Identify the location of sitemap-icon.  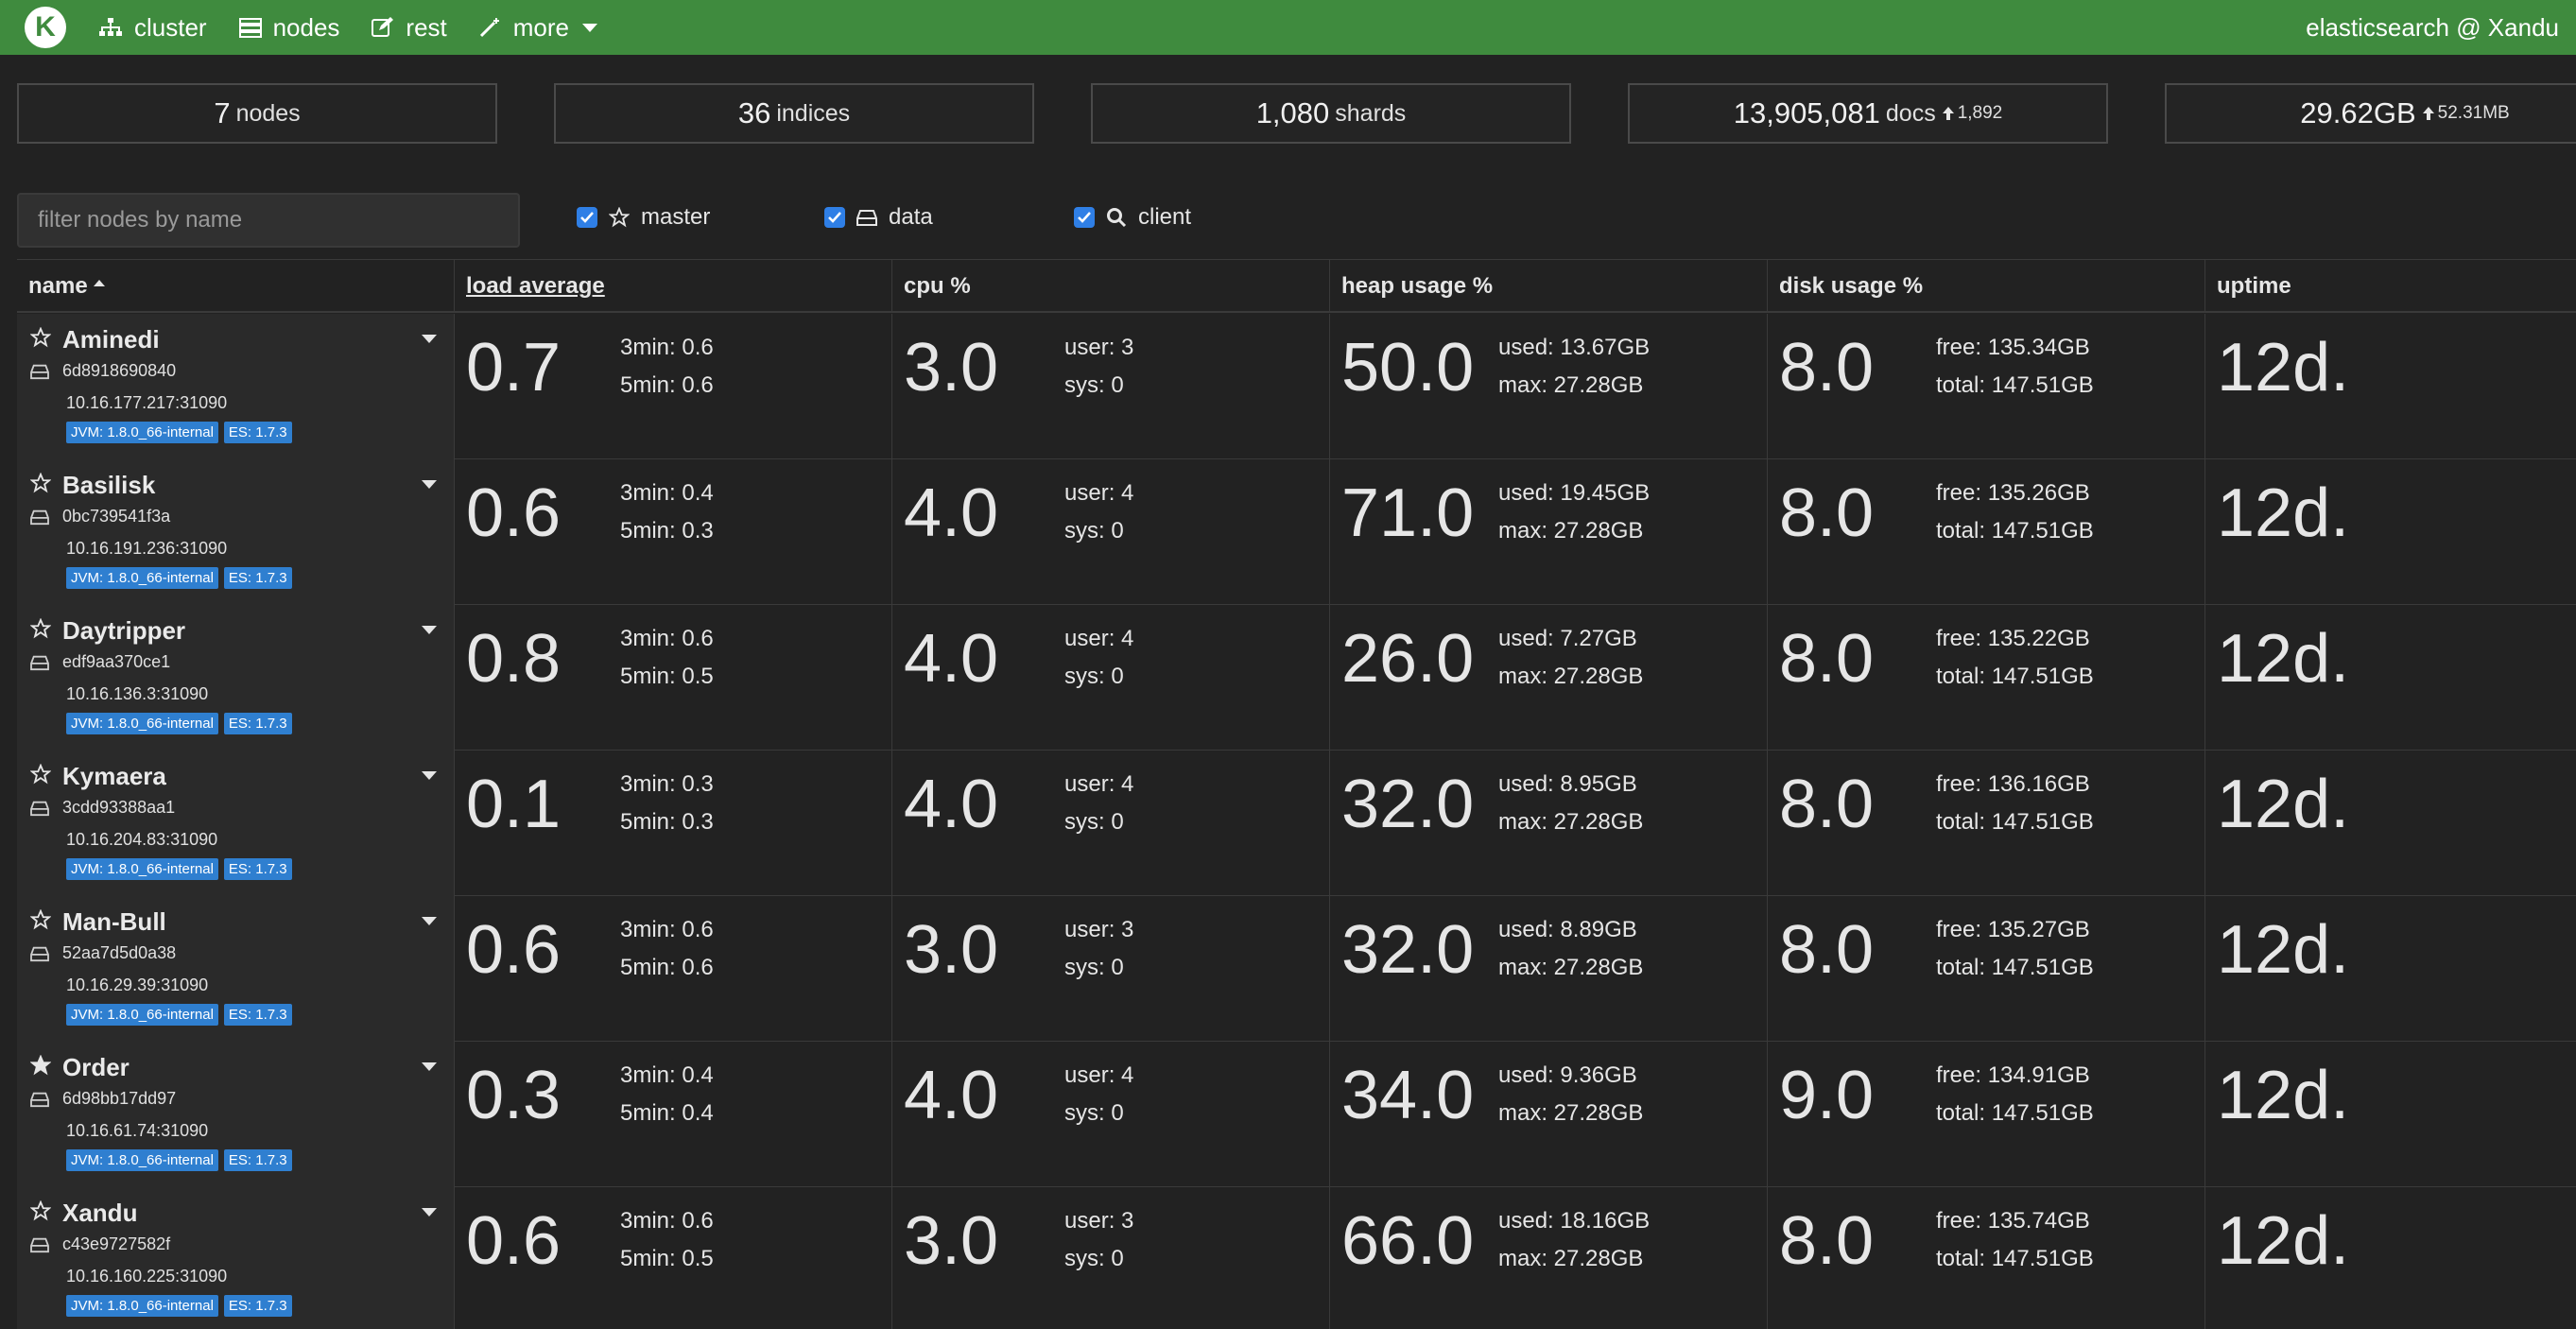
(110, 27).